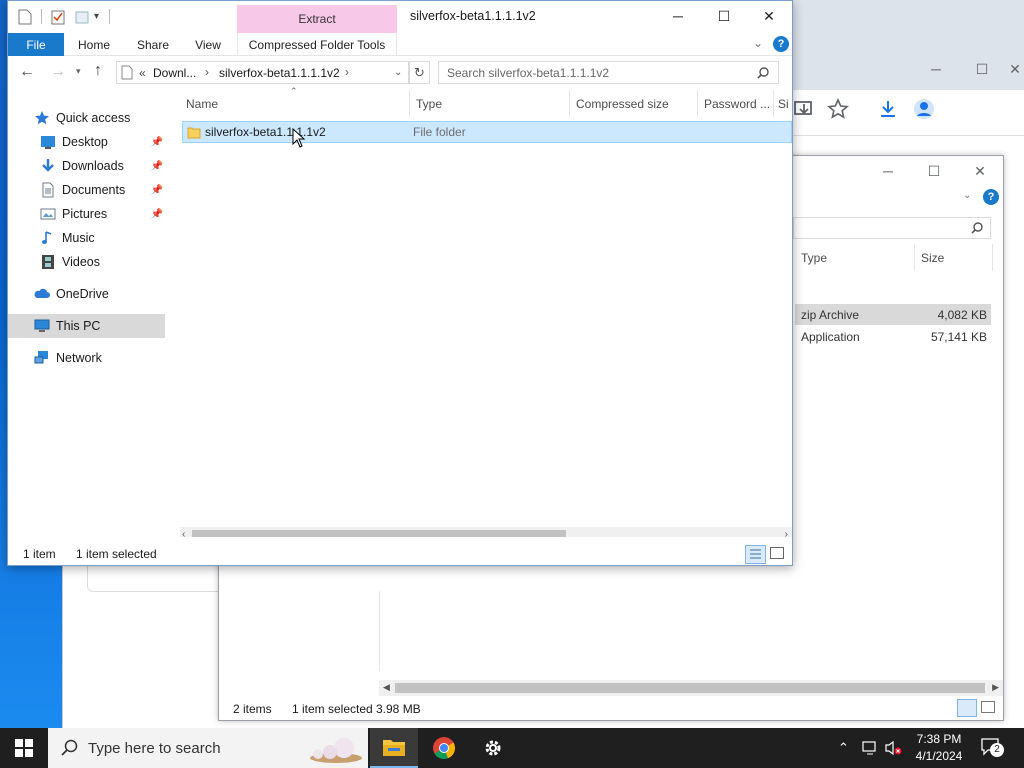 The width and height of the screenshot is (1024, 768). I want to click on refresh-icon: ↻, so click(419, 72).